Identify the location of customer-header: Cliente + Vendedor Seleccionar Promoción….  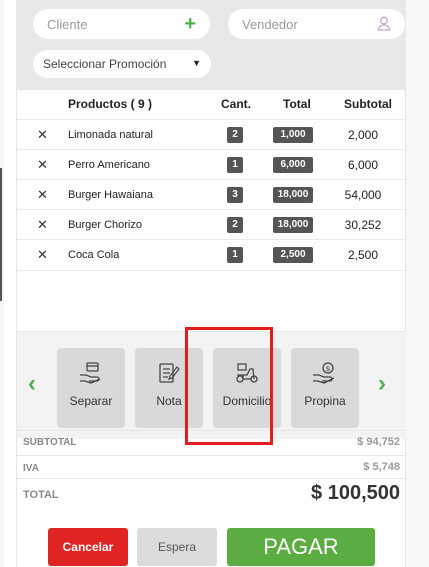
(211, 45).